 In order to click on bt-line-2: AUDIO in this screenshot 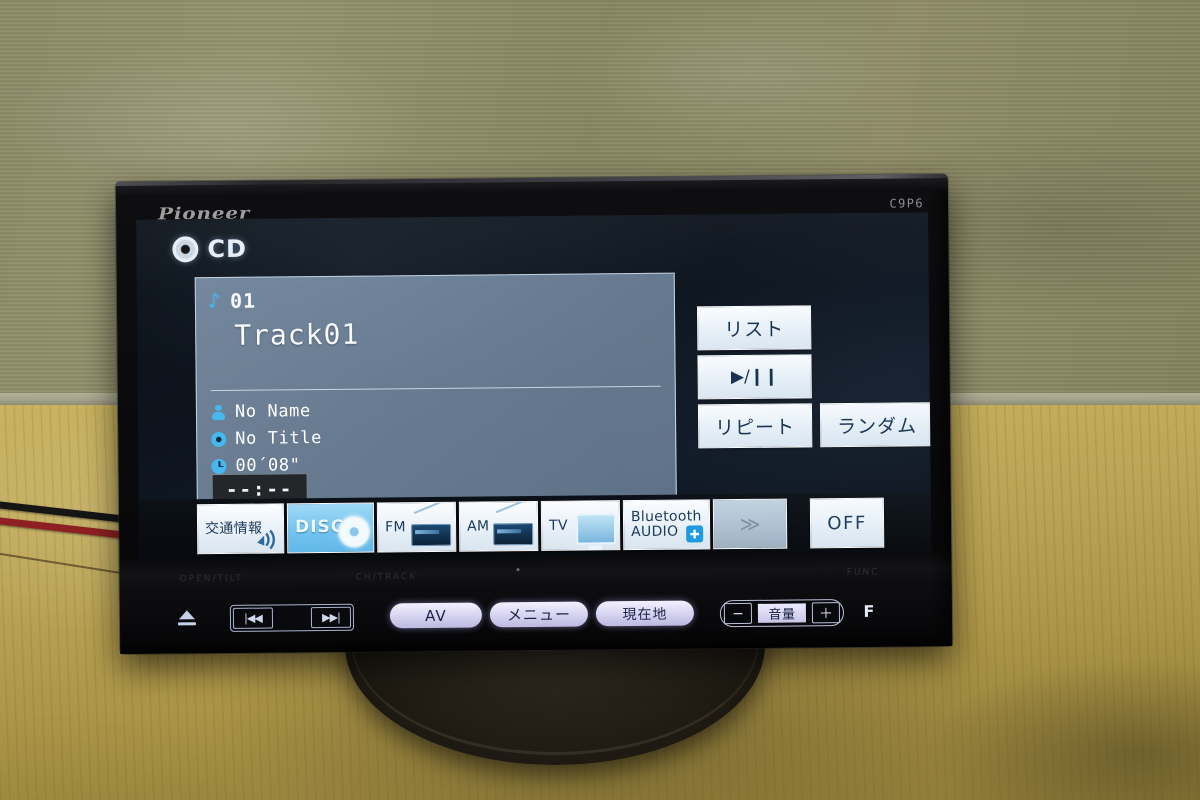, I will do `click(655, 532)`.